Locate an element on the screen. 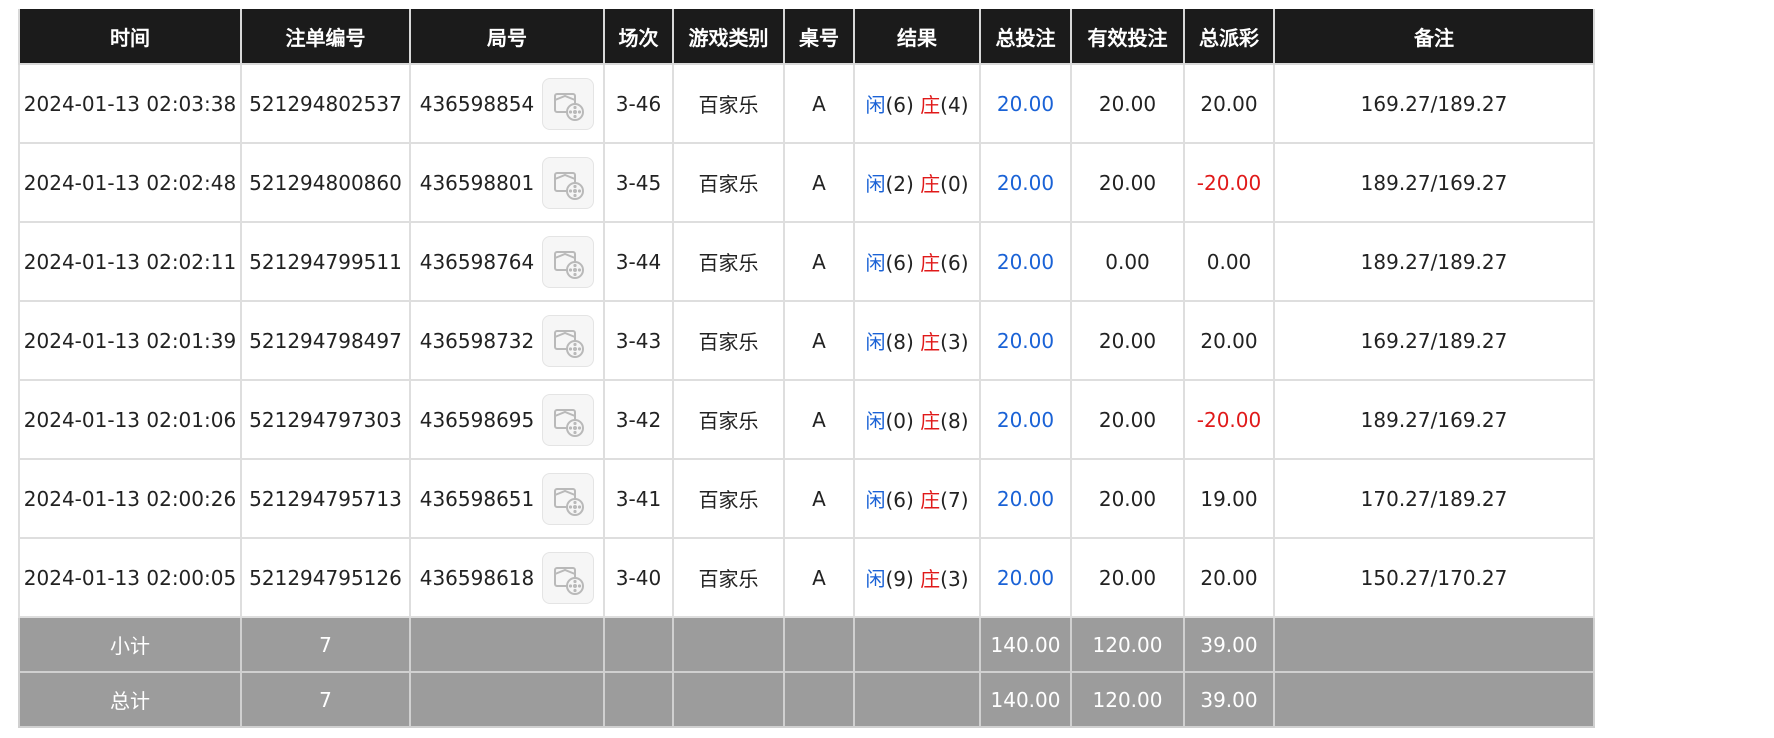 The width and height of the screenshot is (1774, 738). summary-label: 小计 is located at coordinates (130, 644).